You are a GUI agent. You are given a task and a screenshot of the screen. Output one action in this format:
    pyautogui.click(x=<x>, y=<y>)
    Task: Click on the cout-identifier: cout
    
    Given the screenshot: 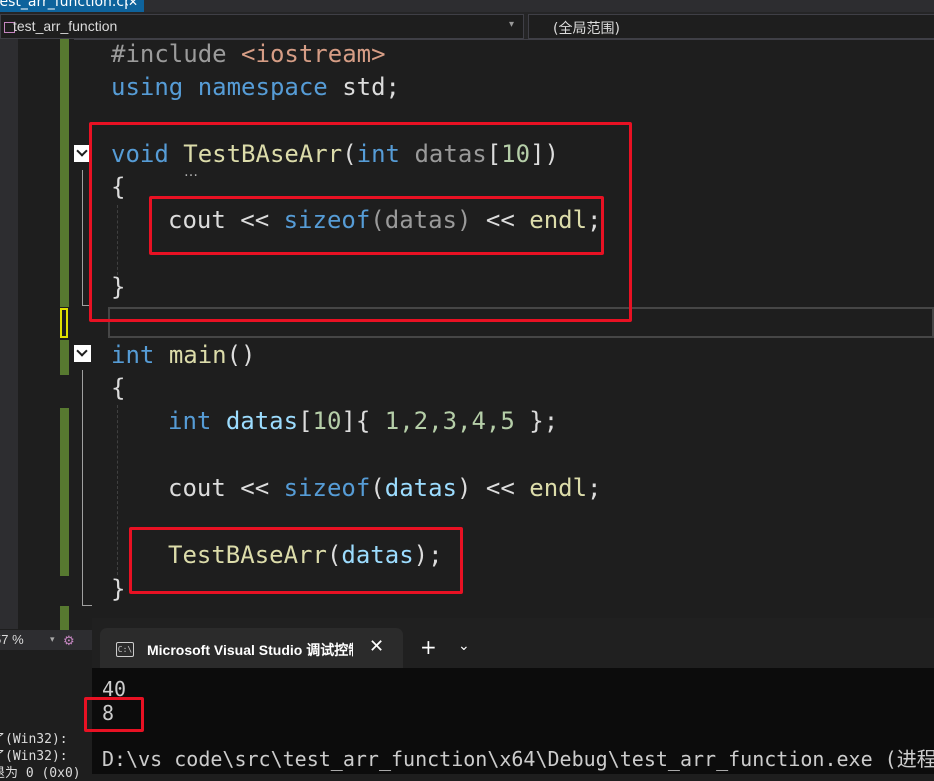 What is the action you would take?
    pyautogui.click(x=197, y=488)
    